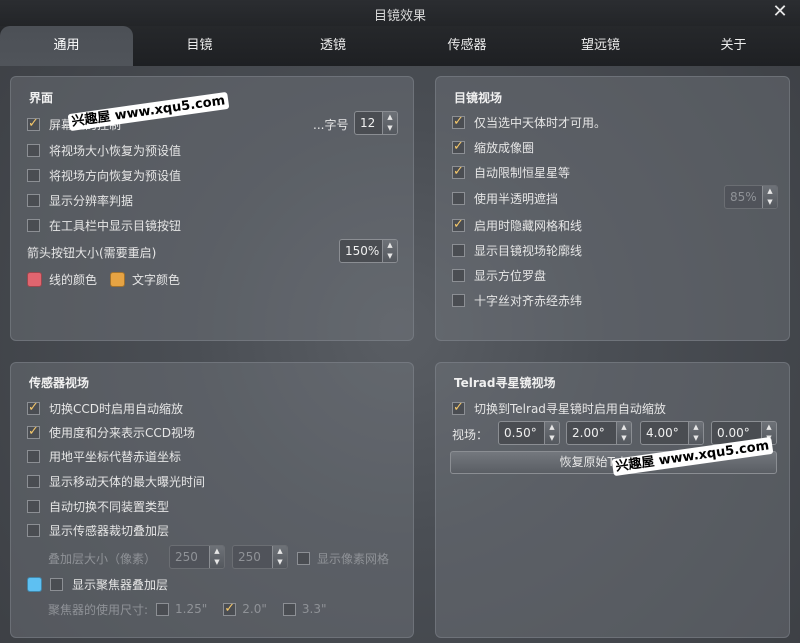 This screenshot has height=643, width=800. I want to click on telrad-autozoom-option: 切换到Telrad寻星镜时启用自动缩放, so click(559, 408).